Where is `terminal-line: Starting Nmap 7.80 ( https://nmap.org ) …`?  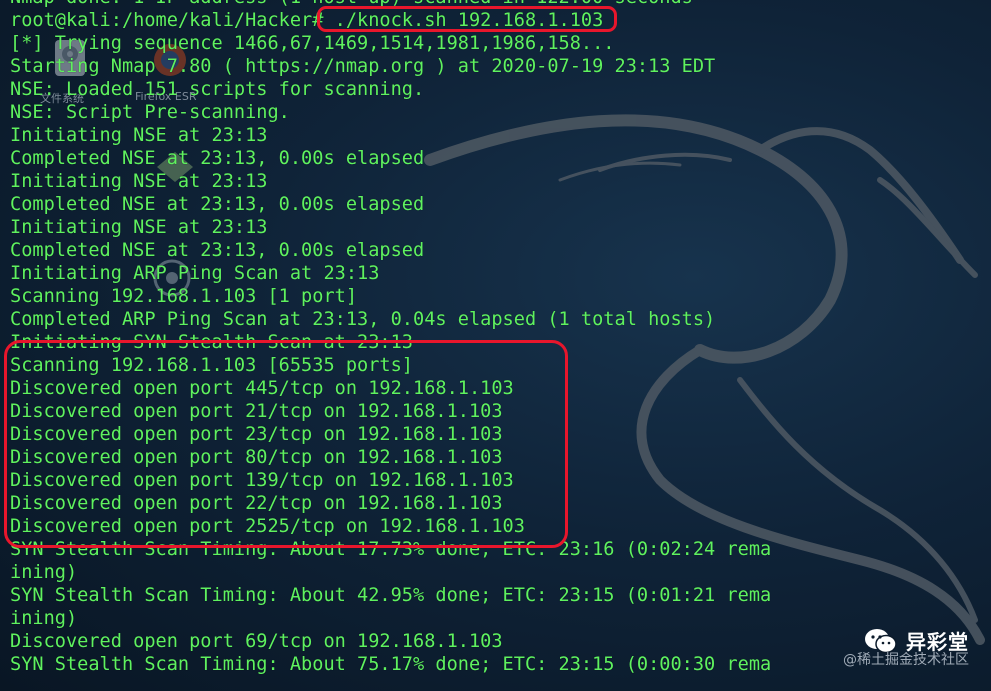 terminal-line: Starting Nmap 7.80 ( https://nmap.org ) … is located at coordinates (363, 66).